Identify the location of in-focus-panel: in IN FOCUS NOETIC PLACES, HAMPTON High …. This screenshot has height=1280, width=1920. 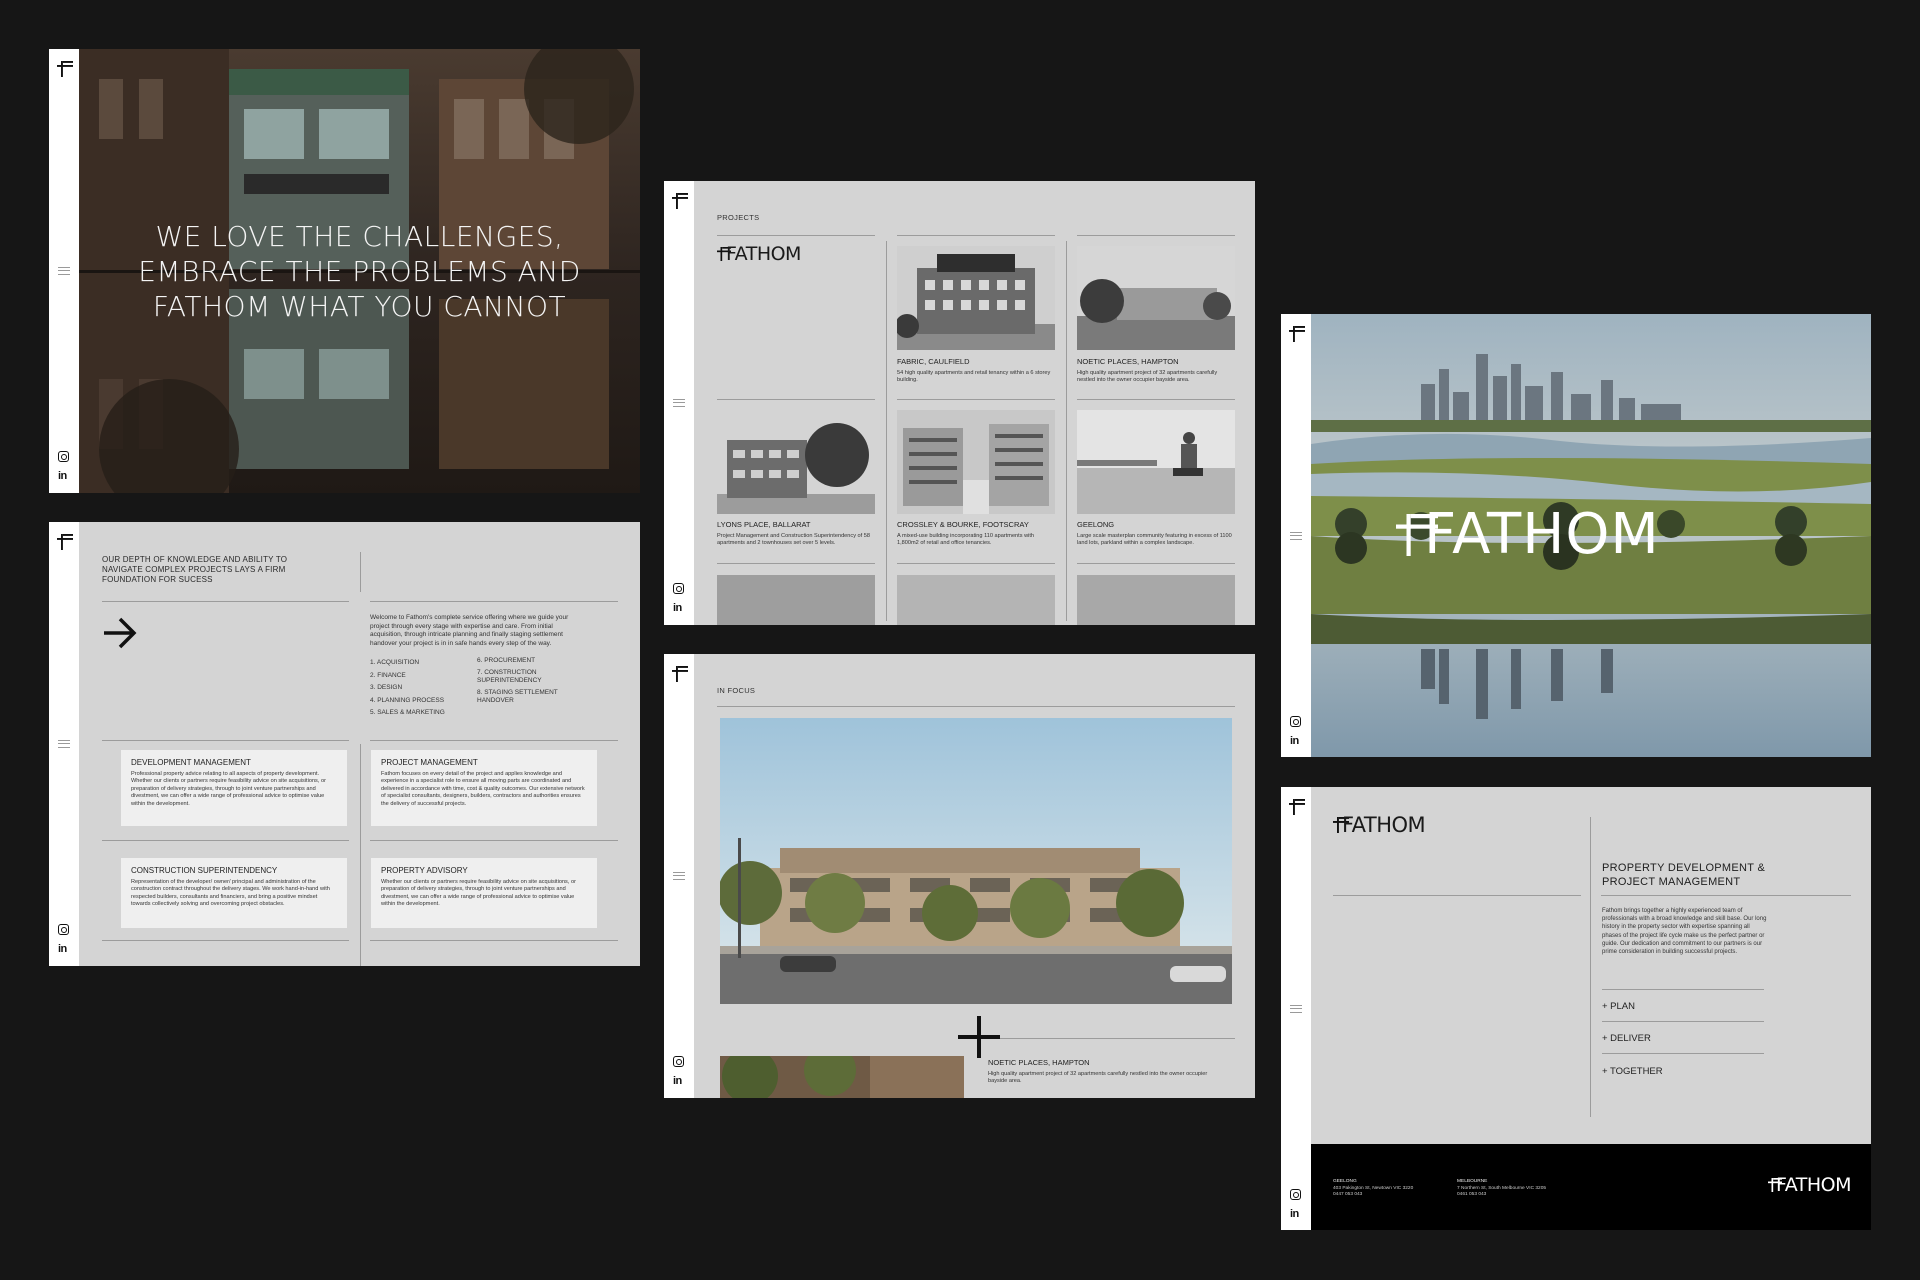
(959, 876).